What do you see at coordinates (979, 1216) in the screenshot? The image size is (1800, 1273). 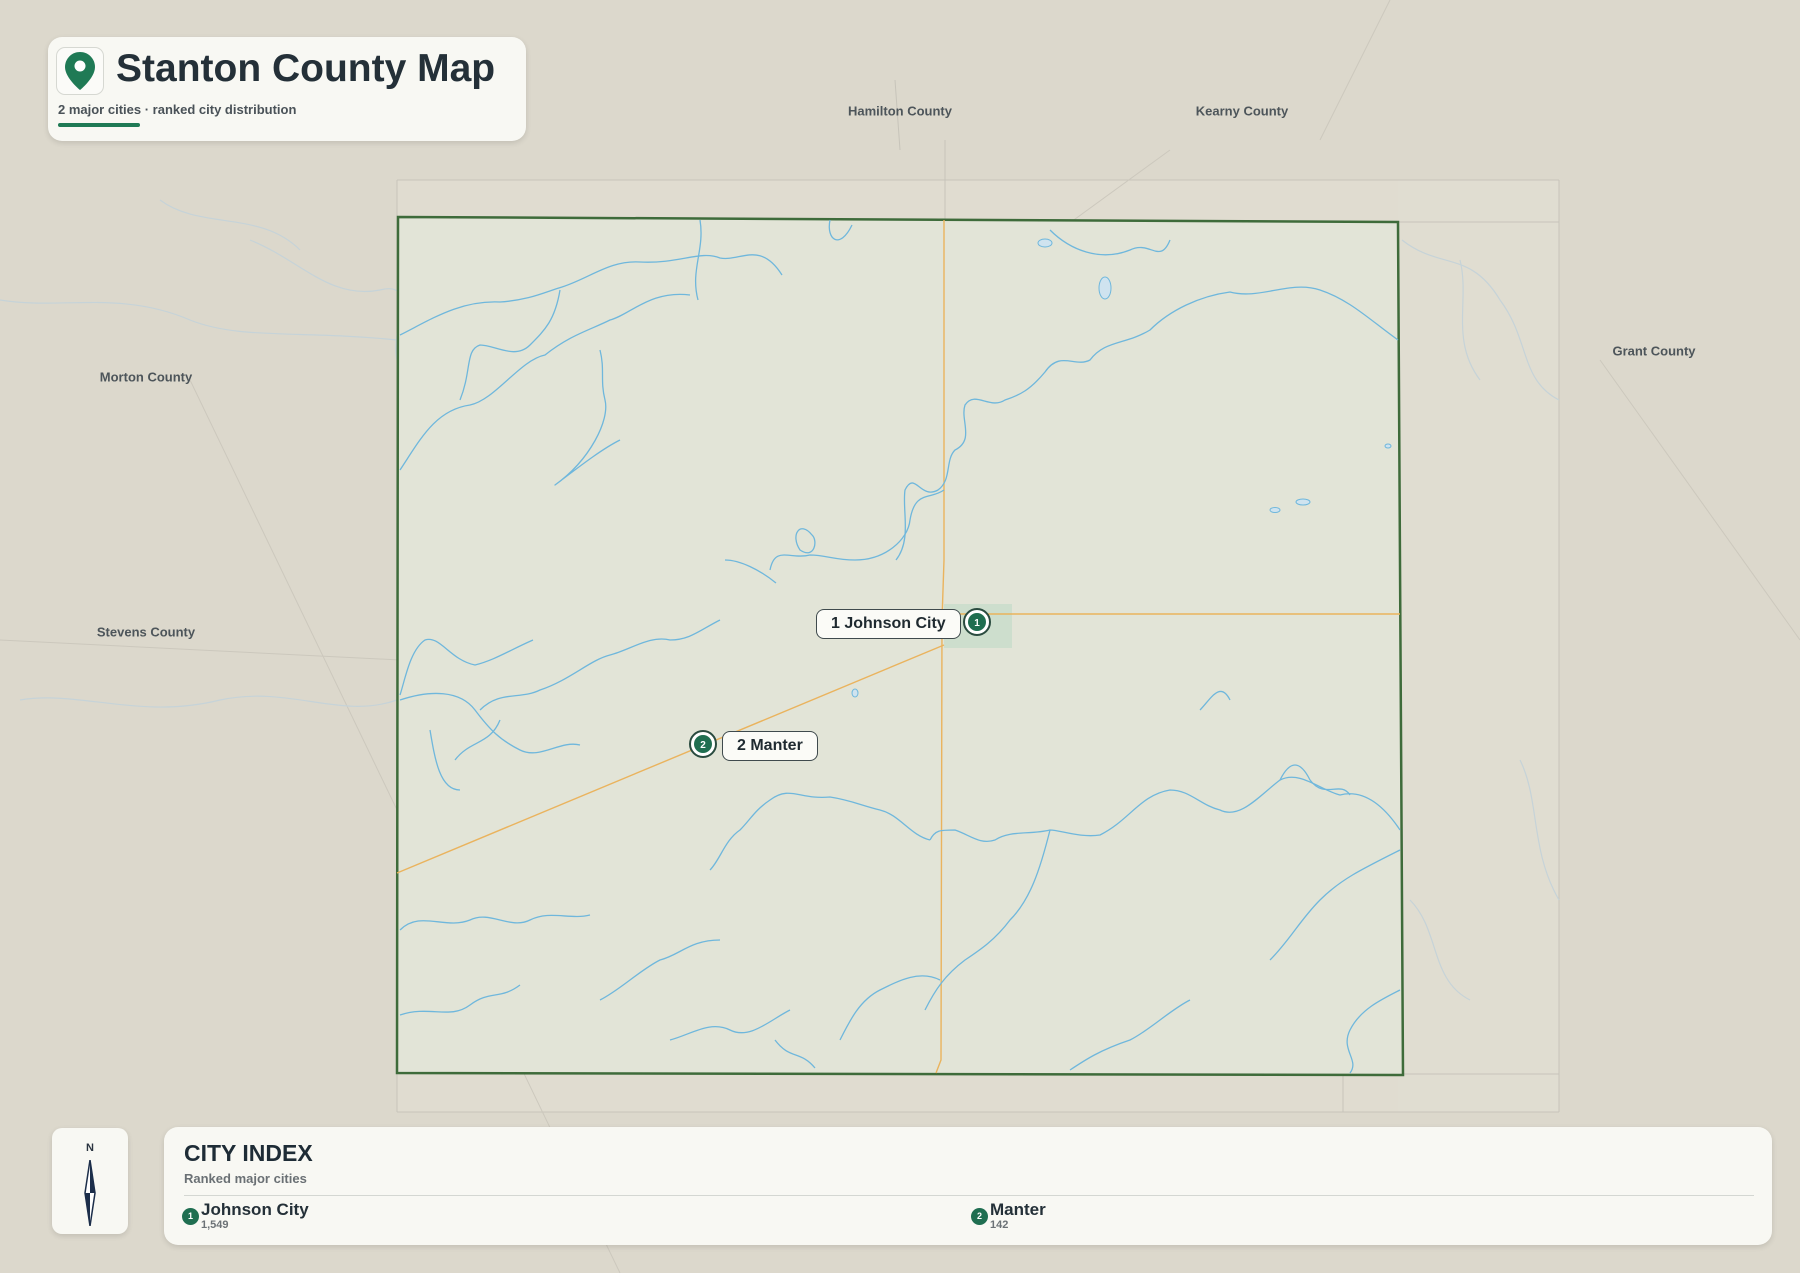 I see `rank-badge: 2` at bounding box center [979, 1216].